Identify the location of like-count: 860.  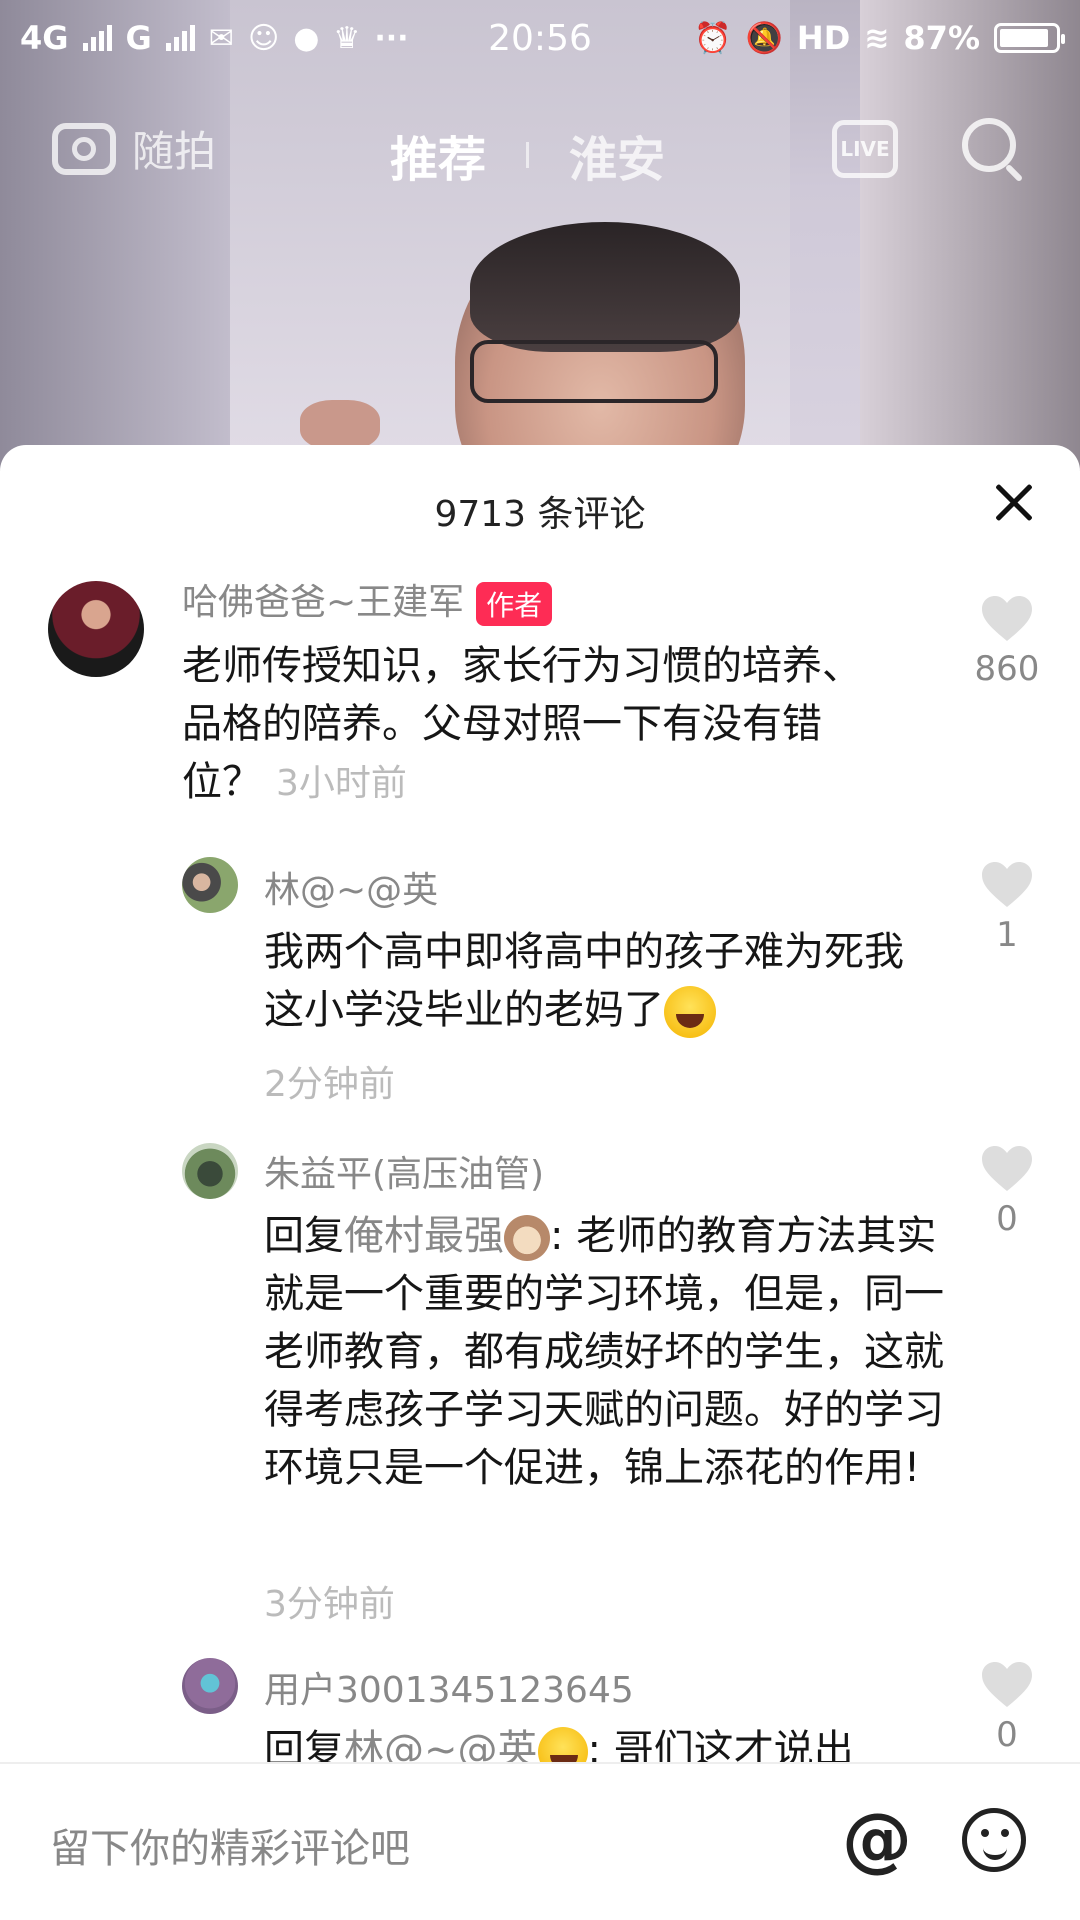
(1007, 669).